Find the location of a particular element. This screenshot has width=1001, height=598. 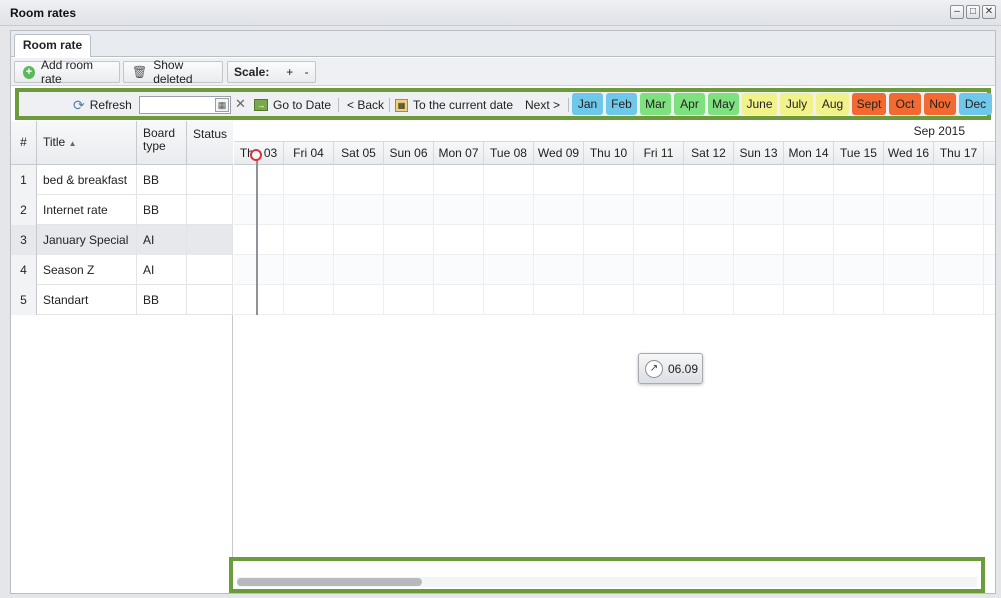

date-tooltip: ↗ 06.09 is located at coordinates (670, 368).